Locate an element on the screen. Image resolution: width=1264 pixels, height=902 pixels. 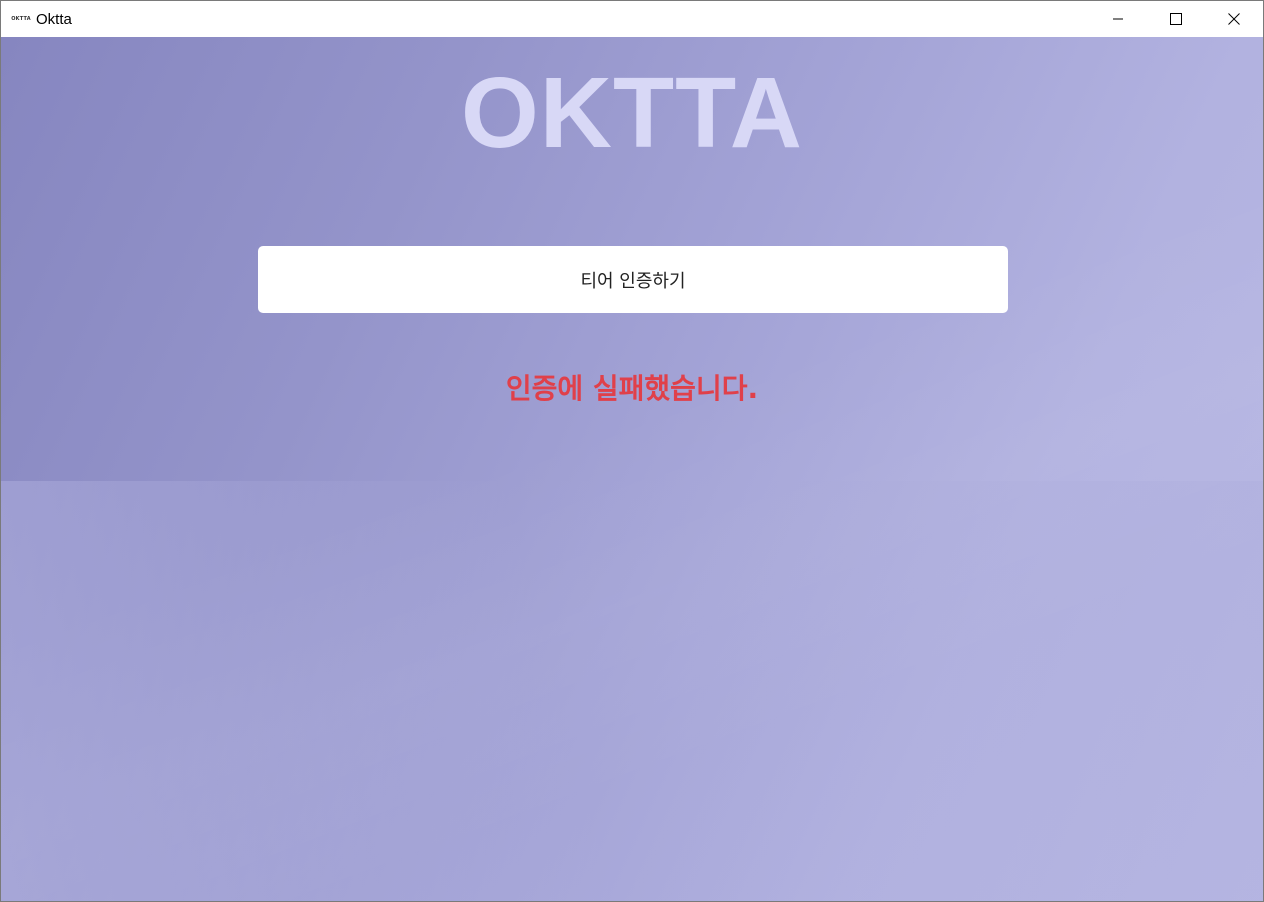
close-icon is located at coordinates (1234, 19).